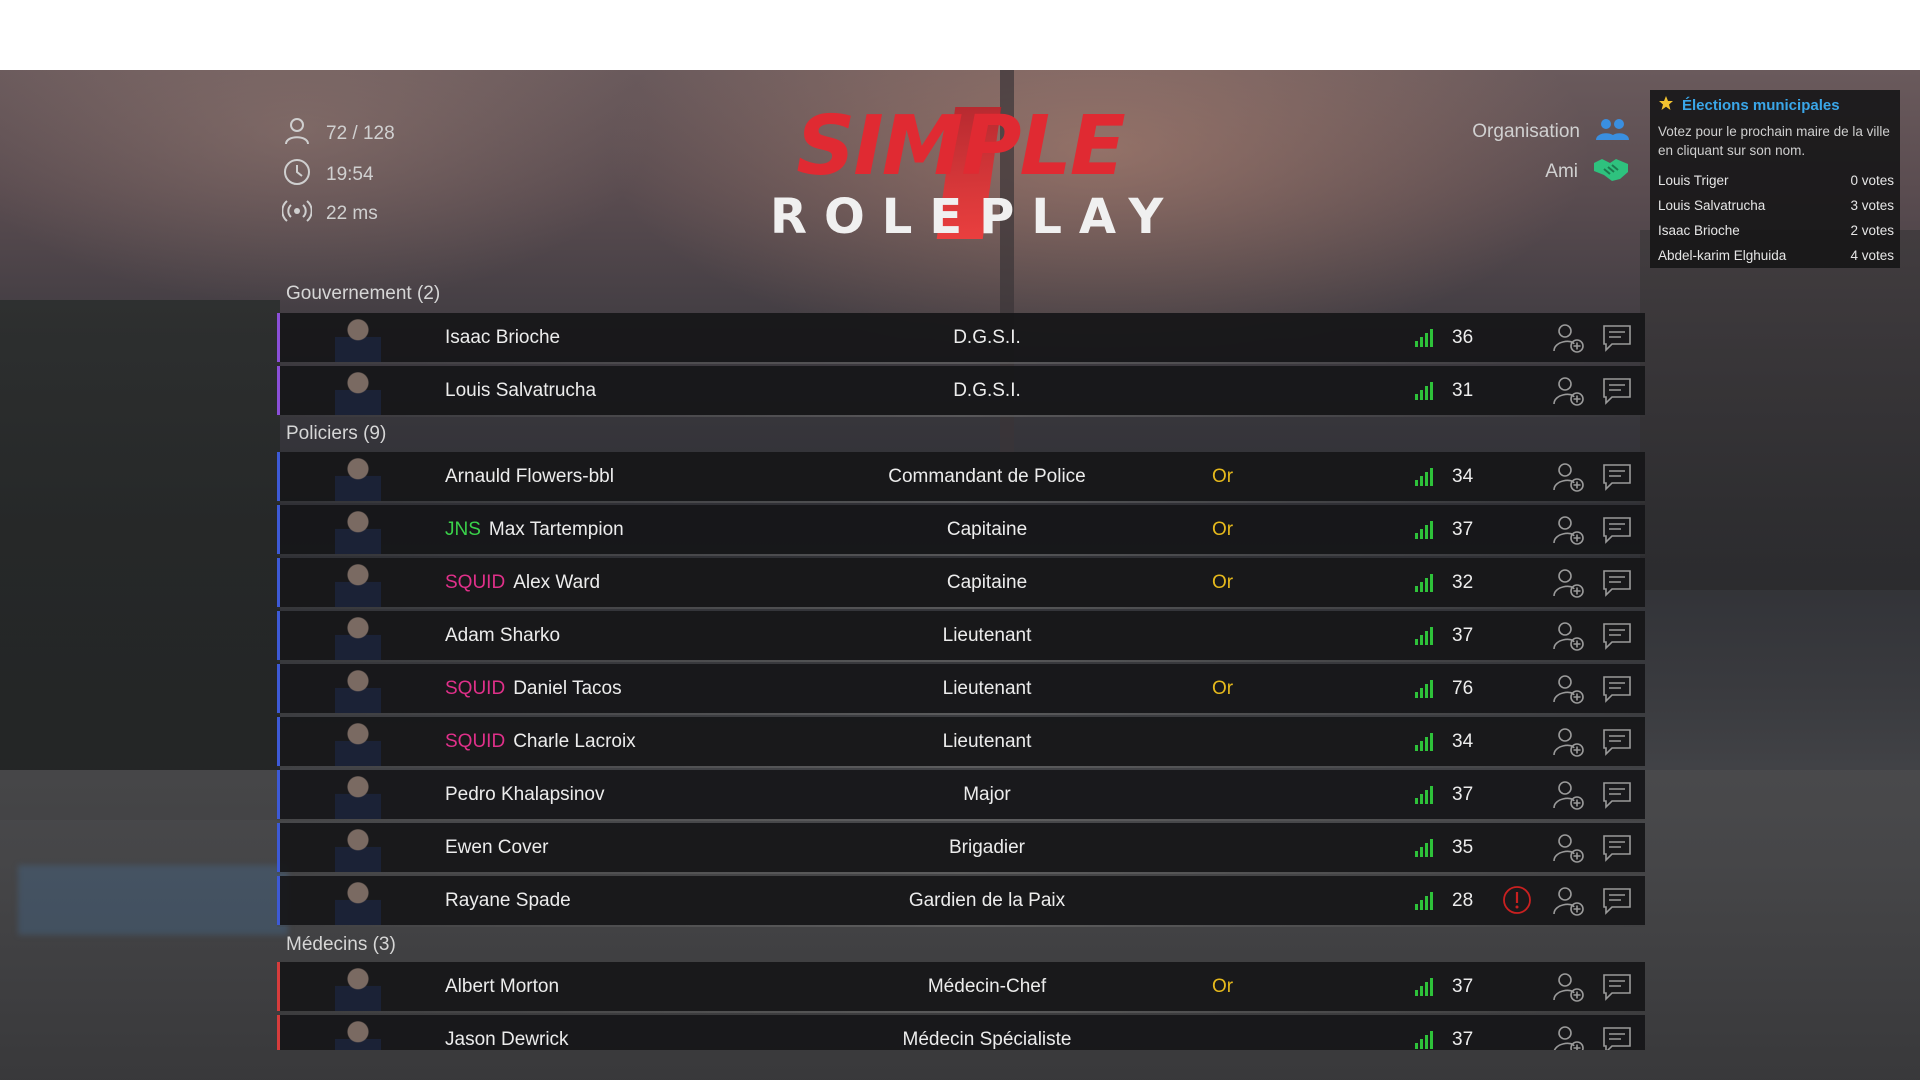 The height and width of the screenshot is (1080, 1920). Describe the element at coordinates (961, 338) in the screenshot. I see `player-row: Isaac Brioche D.G.S.I. 36` at that location.